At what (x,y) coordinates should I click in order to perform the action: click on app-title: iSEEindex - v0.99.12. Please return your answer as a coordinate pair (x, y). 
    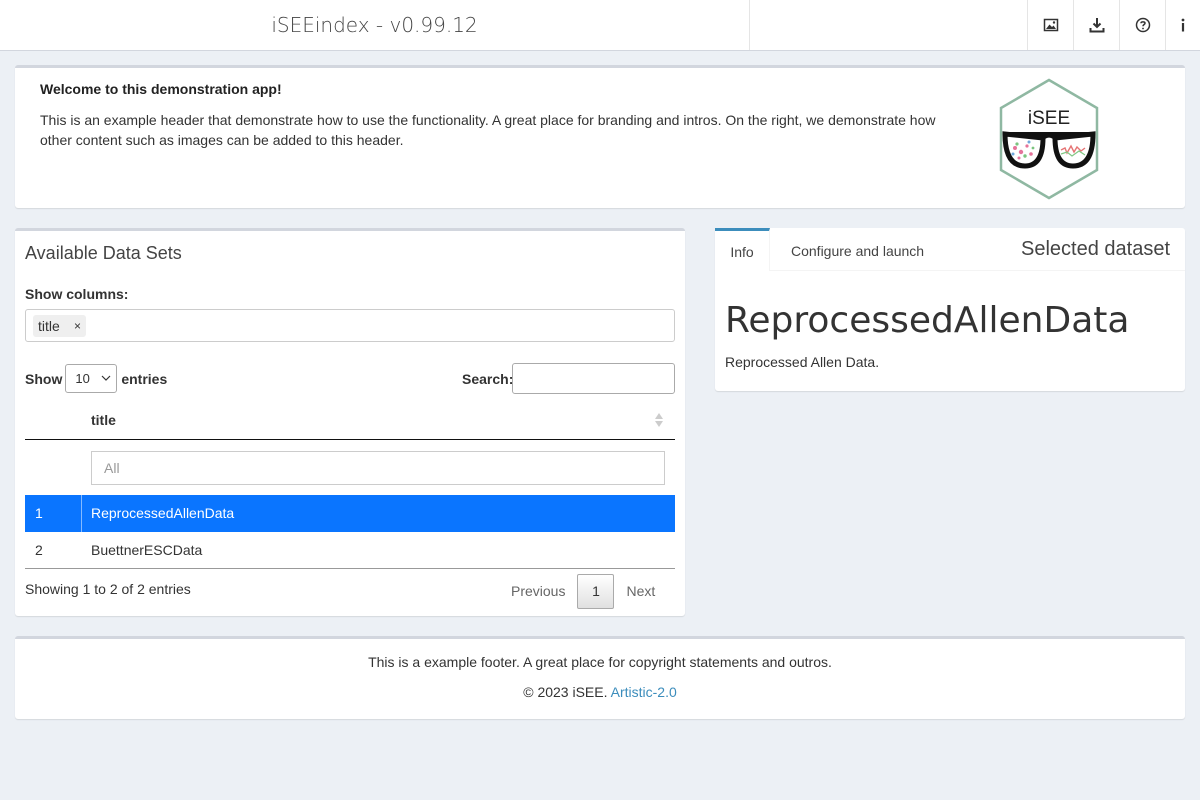
    Looking at the image, I should click on (375, 25).